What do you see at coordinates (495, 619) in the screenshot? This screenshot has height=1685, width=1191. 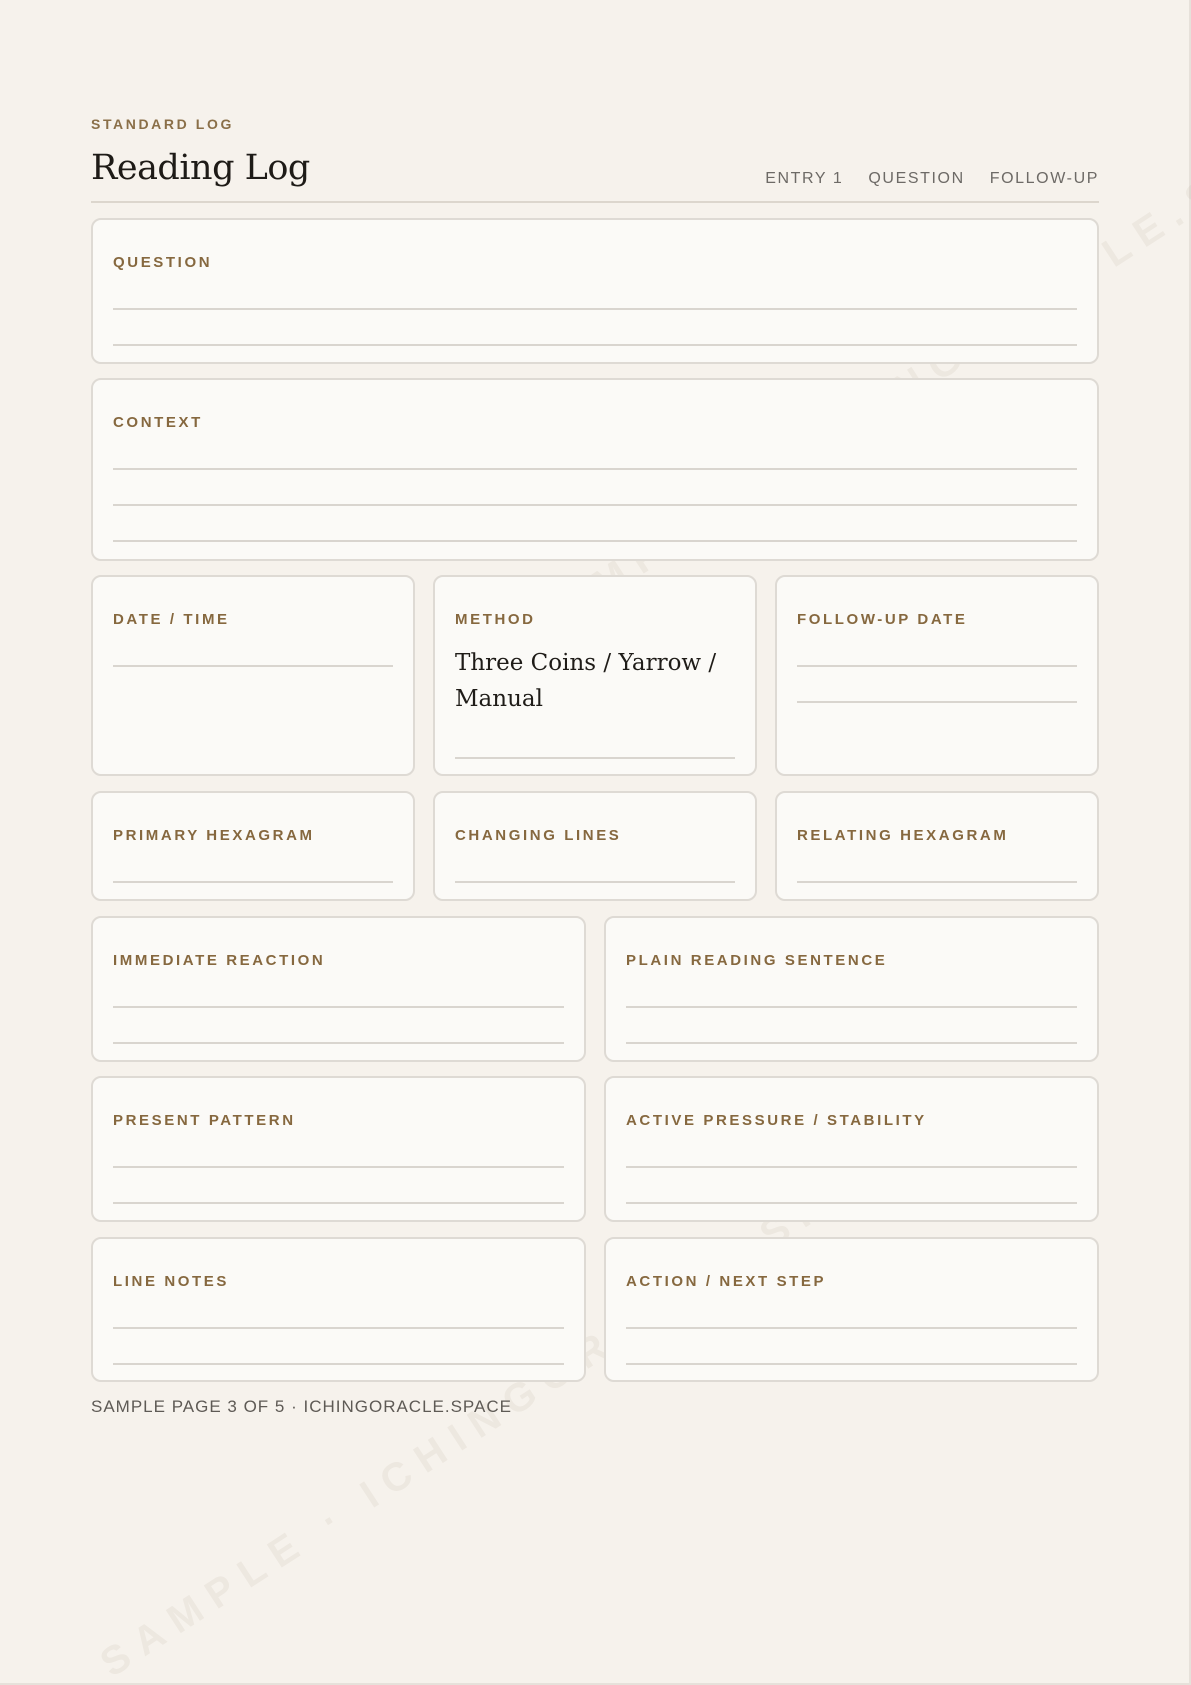 I see `method-label: METHOD` at bounding box center [495, 619].